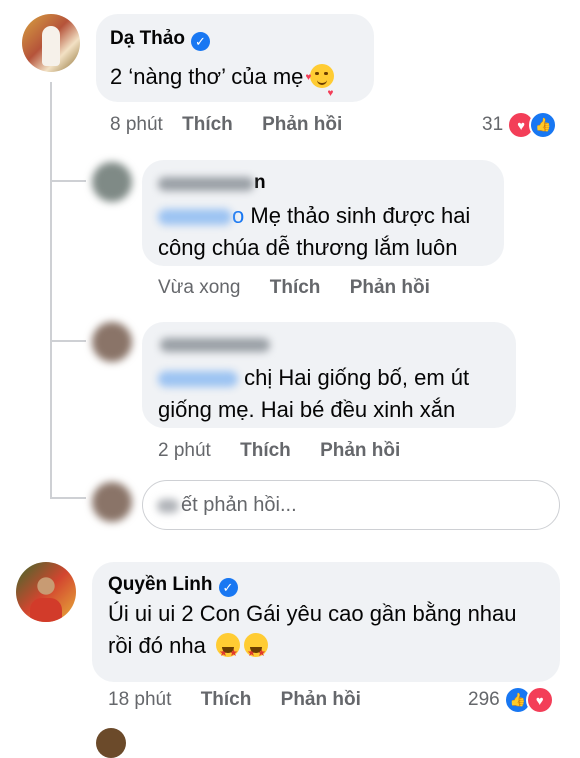 This screenshot has width=580, height=758. Describe the element at coordinates (260, 182) in the screenshot. I see `author-name-tail: n` at that location.